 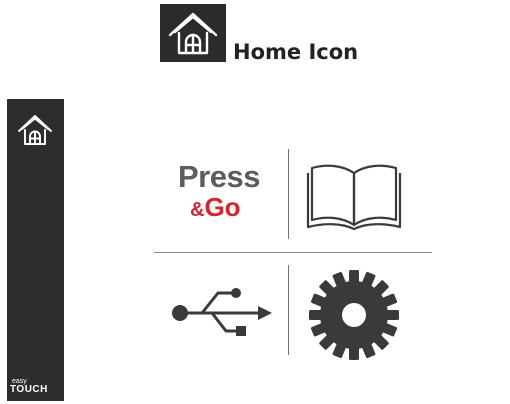 I want to click on brand-logo: easy TOUCH, so click(x=29, y=386).